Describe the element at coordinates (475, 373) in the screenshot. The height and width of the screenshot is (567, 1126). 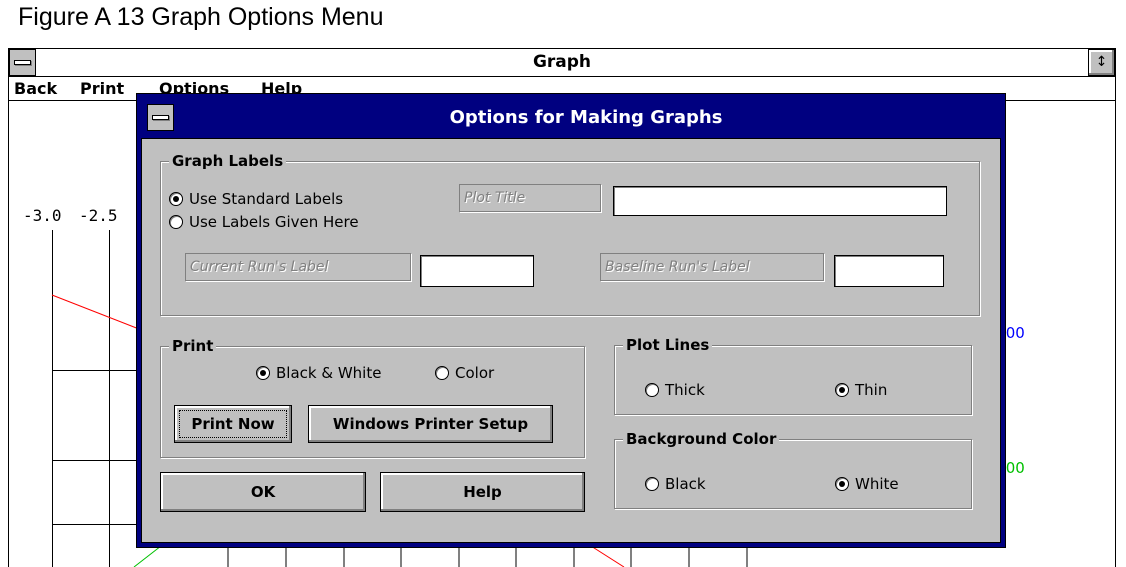
I see `radio-label: Color` at that location.